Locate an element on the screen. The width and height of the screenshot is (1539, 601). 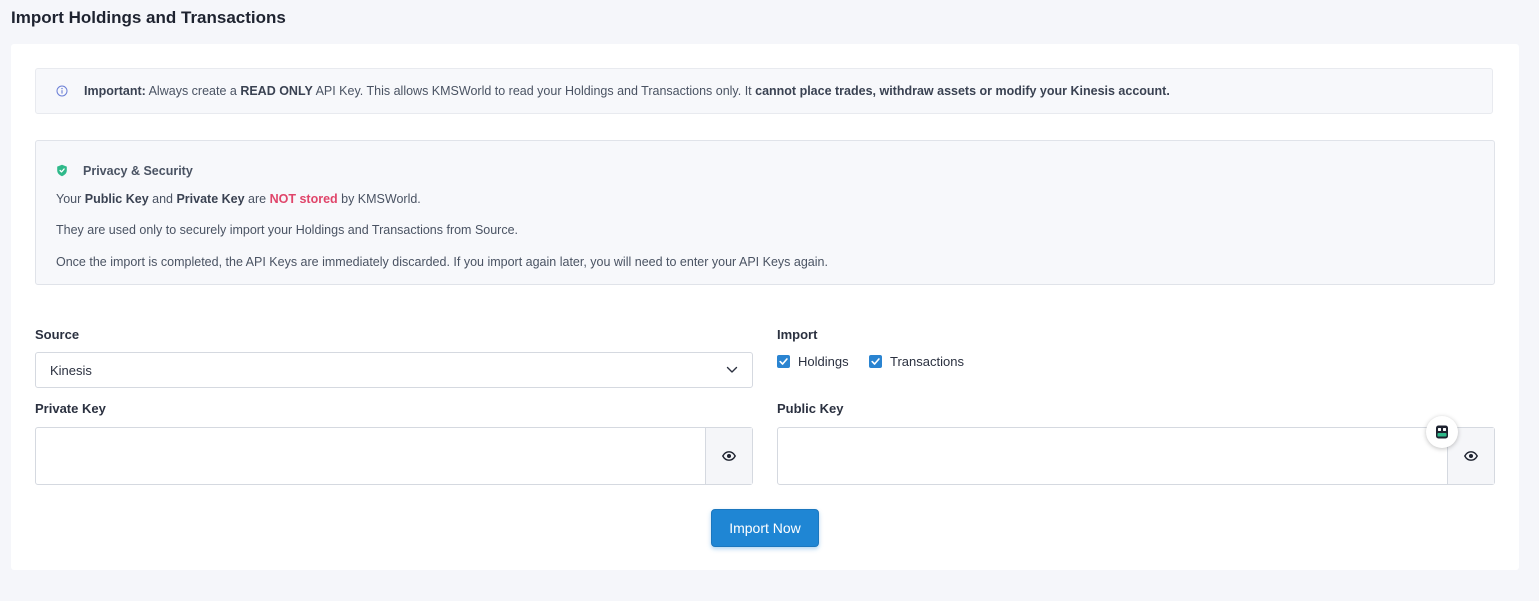
public-key-field is located at coordinates (1136, 456).